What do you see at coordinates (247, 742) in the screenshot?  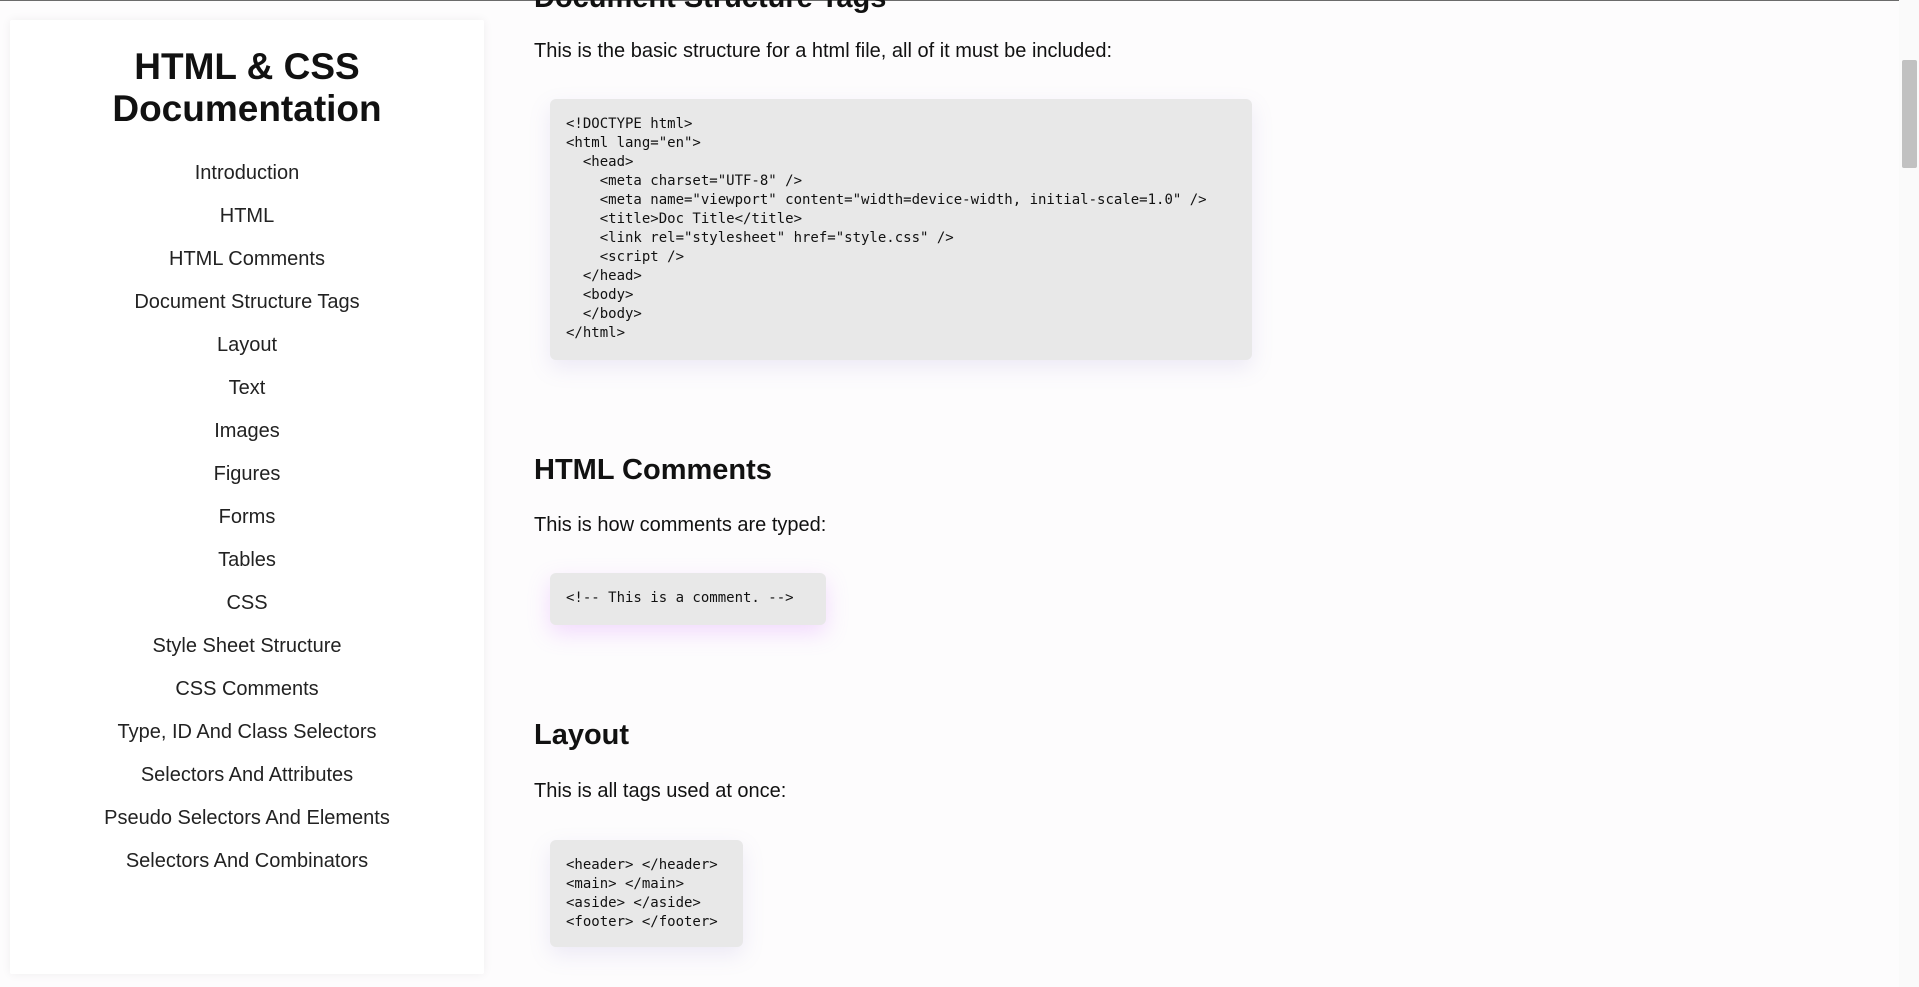 I see `nav-link-type-id-class-selectors: Type, ID And Class Selectors` at bounding box center [247, 742].